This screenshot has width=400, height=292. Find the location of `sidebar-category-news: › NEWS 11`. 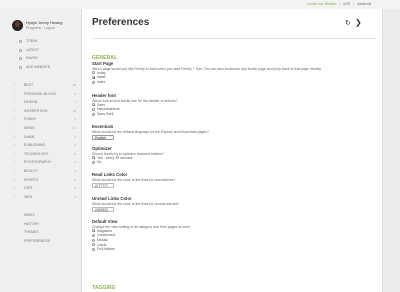

sidebar-category-news: › NEWS 11 is located at coordinates (41, 128).